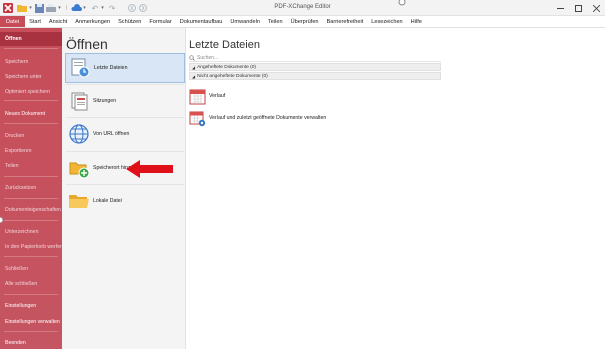 This screenshot has width=605, height=349. Describe the element at coordinates (578, 8) in the screenshot. I see `maximize-icon` at that location.